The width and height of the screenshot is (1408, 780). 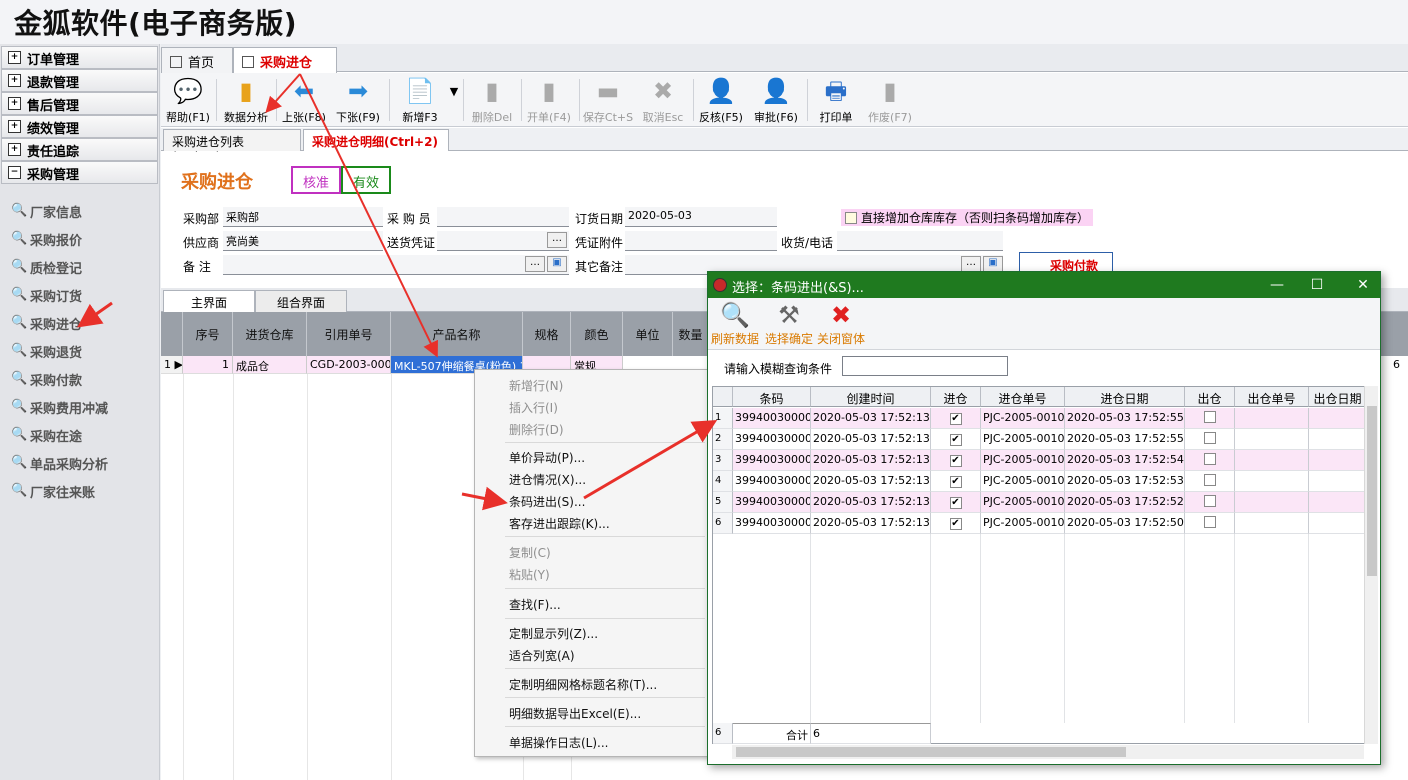 What do you see at coordinates (547, 334) in the screenshot?
I see `header-spec: 规格` at bounding box center [547, 334].